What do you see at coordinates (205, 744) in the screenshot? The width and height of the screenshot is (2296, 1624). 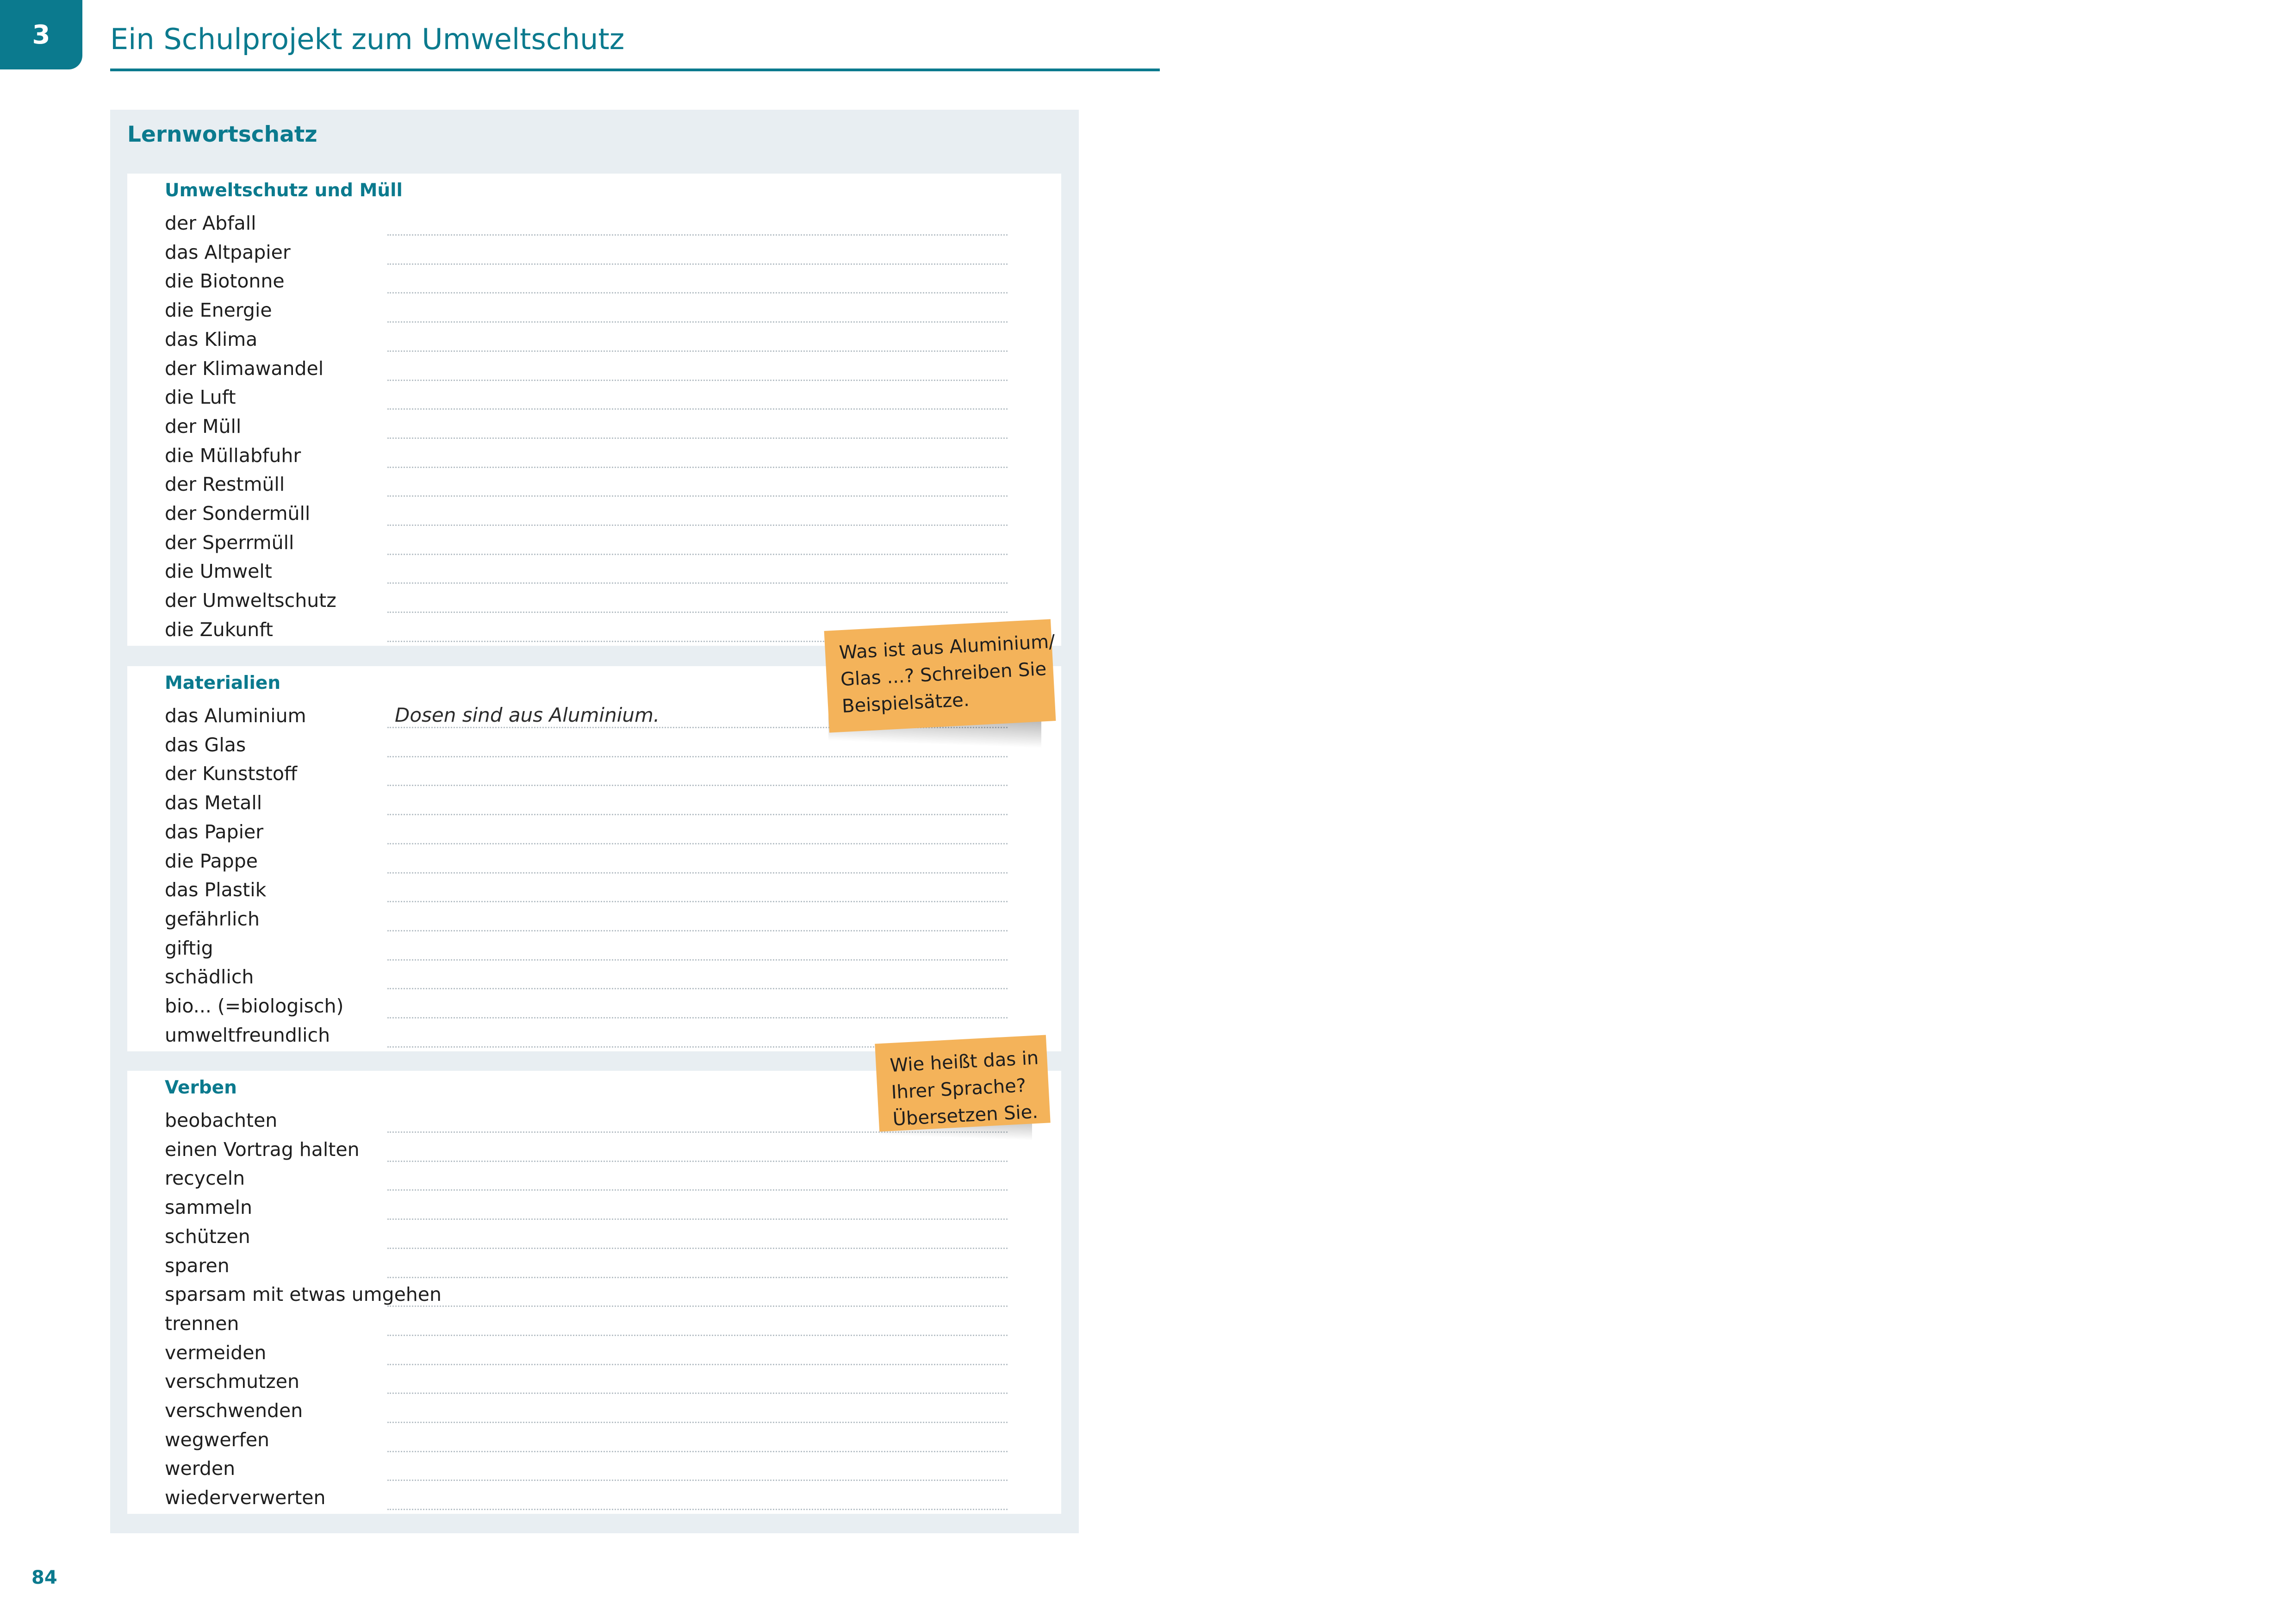 I see `vocab-term: das Glas` at bounding box center [205, 744].